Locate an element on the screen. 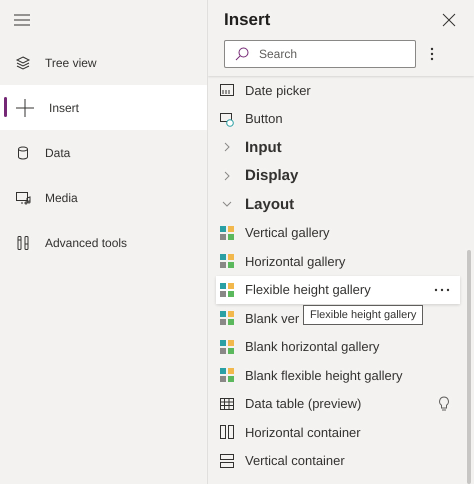 The width and height of the screenshot is (474, 484). nav-item: Advanced tools is located at coordinates (103, 242).